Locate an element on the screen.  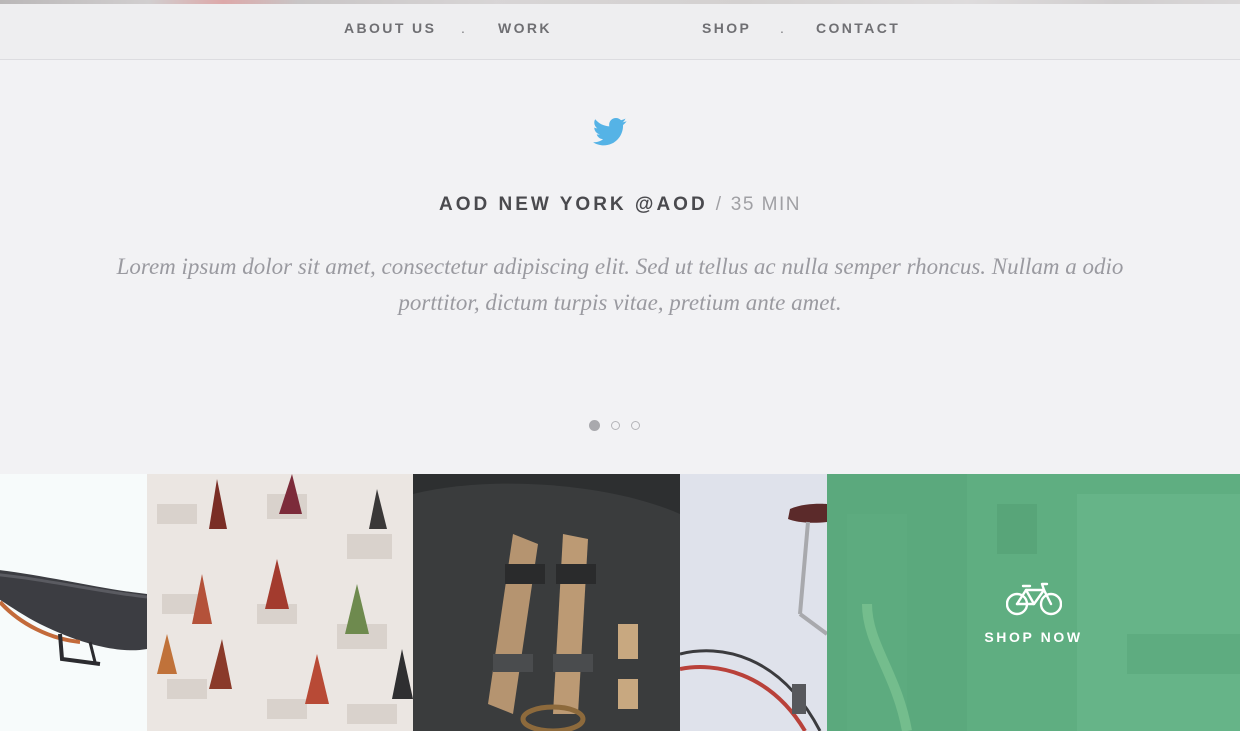
bicycle-photo is located at coordinates (753, 602).